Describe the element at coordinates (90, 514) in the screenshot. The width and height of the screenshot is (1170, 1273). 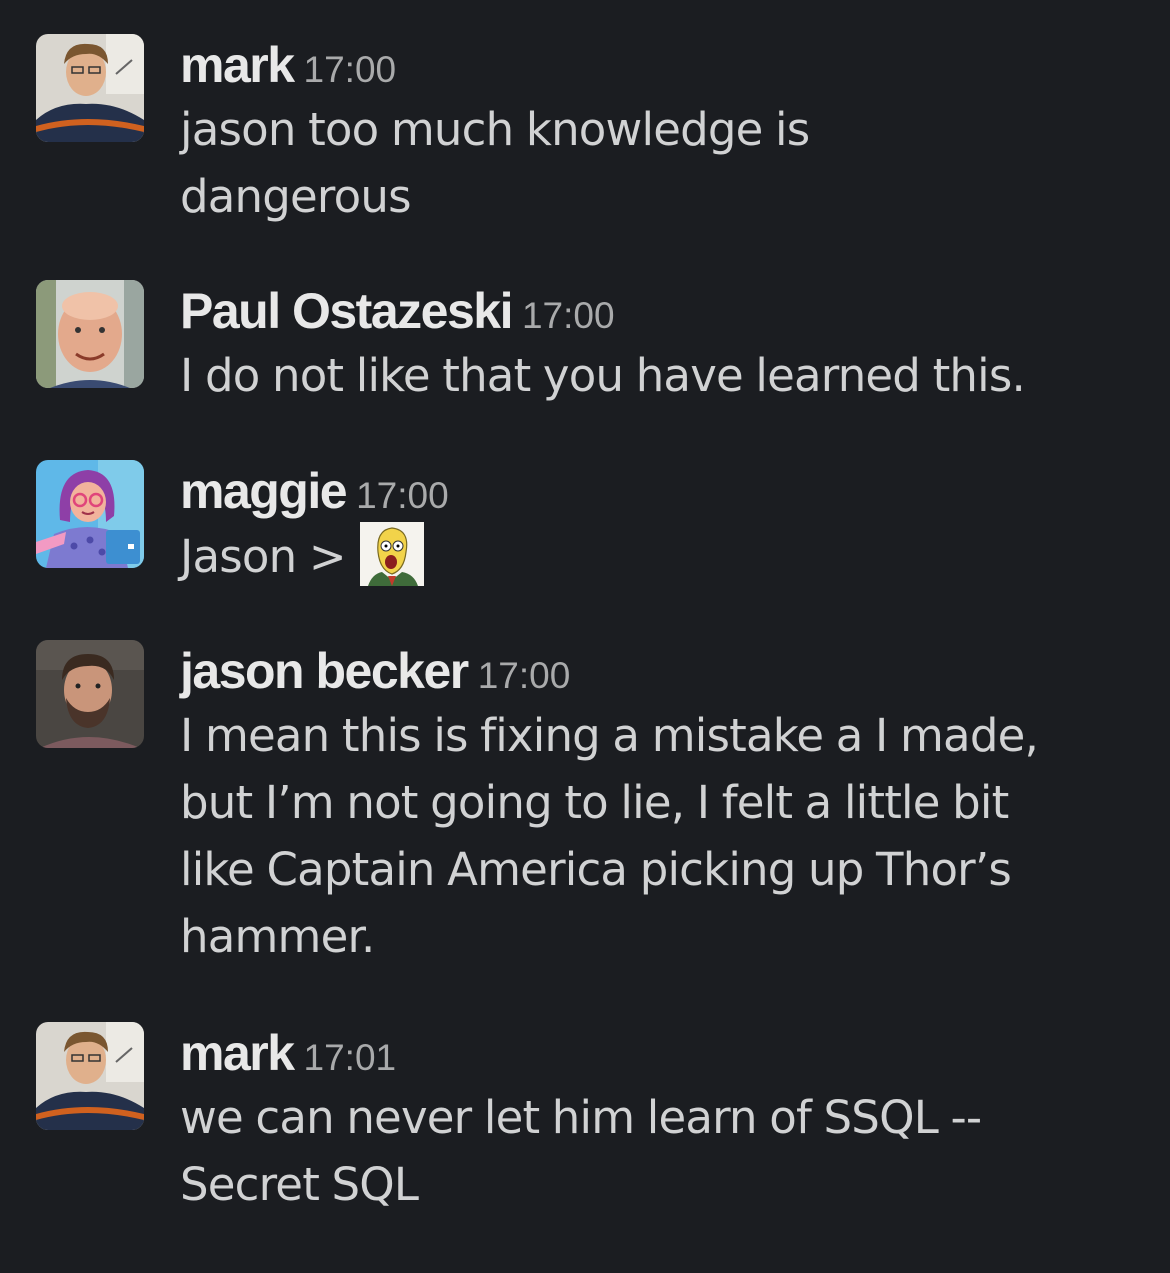
I see `avatar-maggie` at that location.